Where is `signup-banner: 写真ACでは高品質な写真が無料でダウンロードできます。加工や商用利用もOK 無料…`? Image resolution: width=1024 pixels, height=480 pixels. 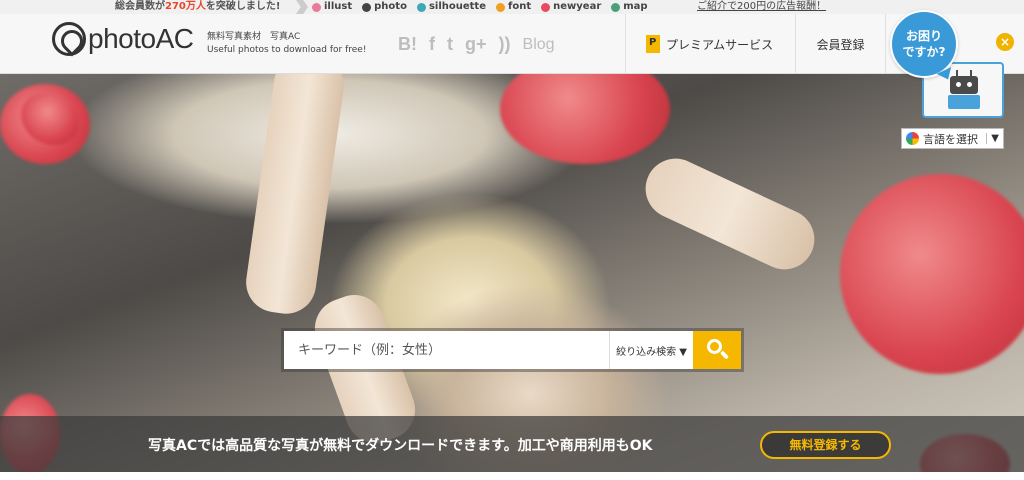
signup-banner: 写真ACでは高品質な写真が無料でダウンロードできます。加工や商用利用もOK 無料… is located at coordinates (512, 444).